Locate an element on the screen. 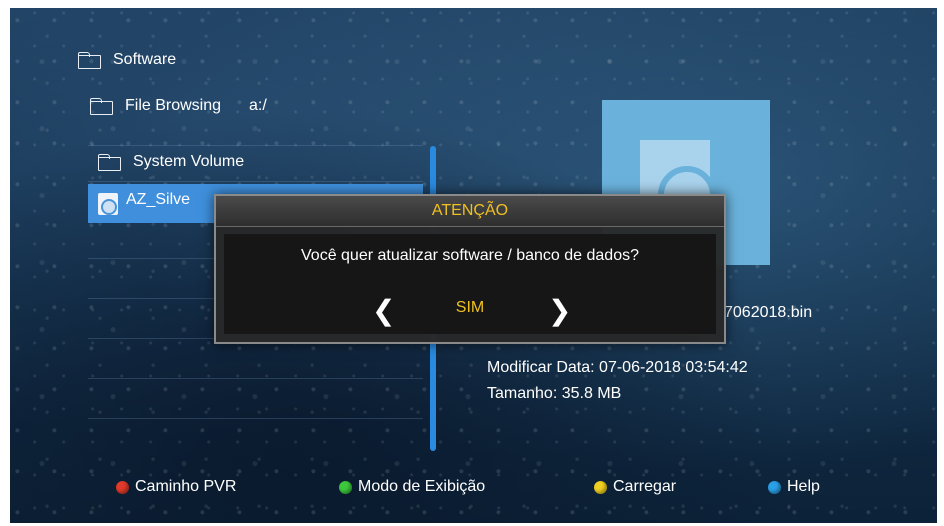 The height and width of the screenshot is (526, 944). list-item: System Volume is located at coordinates (171, 162).